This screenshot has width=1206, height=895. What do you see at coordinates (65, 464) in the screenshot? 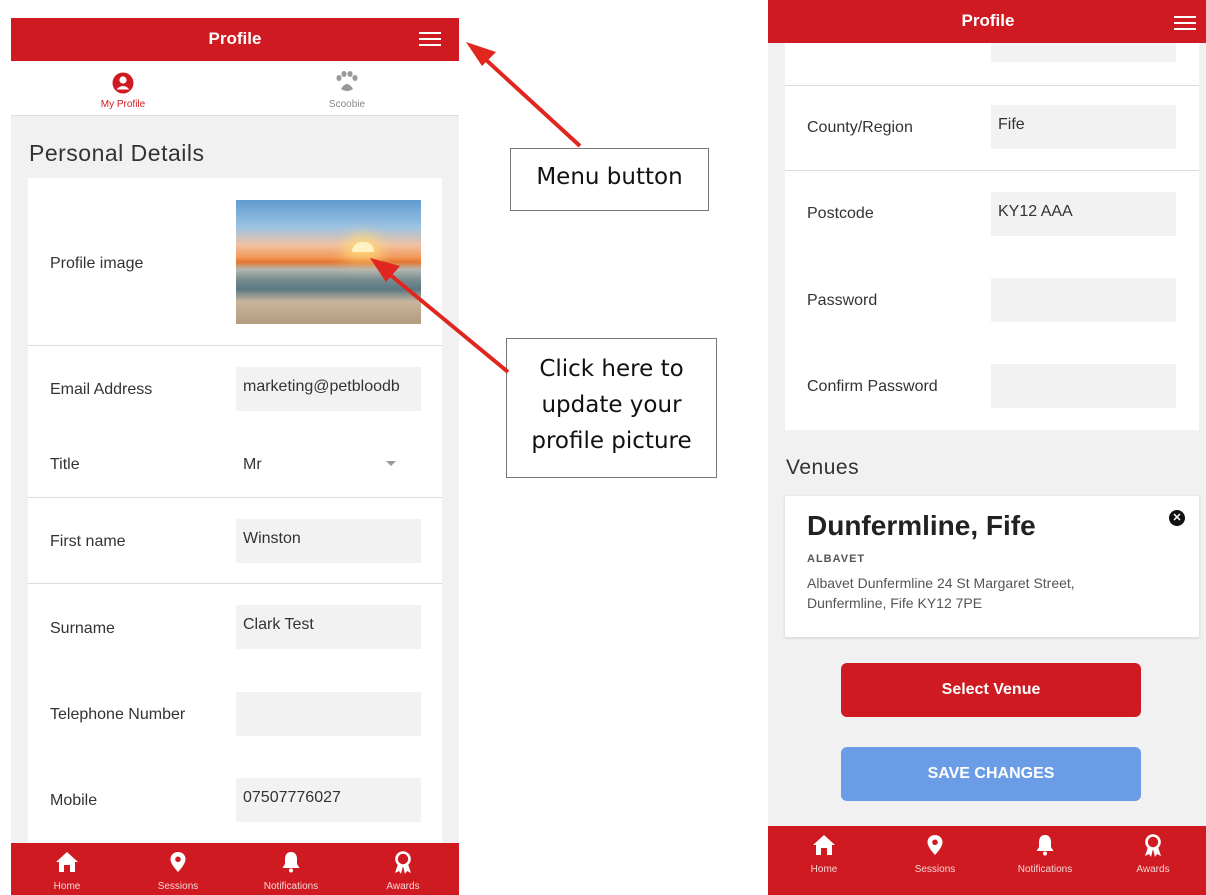
I see `title-label: Title` at bounding box center [65, 464].